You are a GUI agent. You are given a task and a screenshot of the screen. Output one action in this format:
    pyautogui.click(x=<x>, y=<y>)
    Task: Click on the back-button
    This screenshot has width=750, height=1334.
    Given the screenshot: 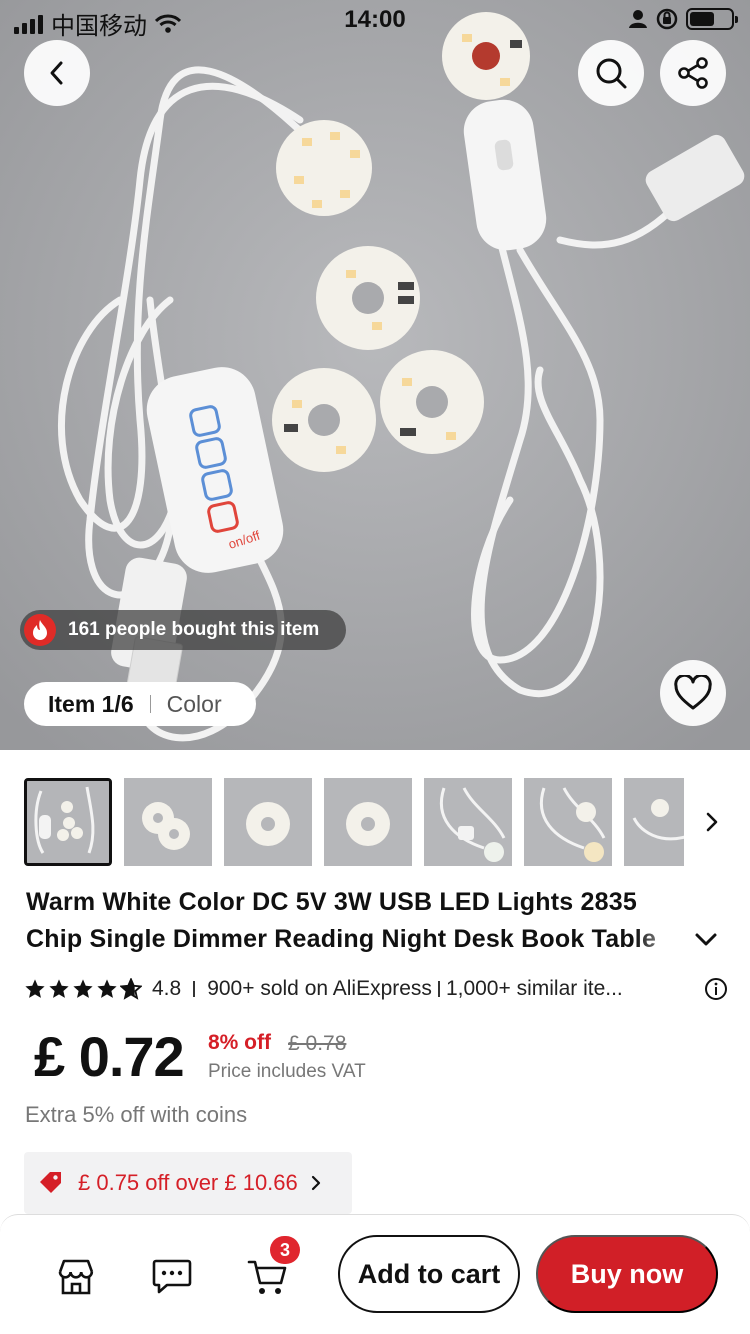 What is the action you would take?
    pyautogui.click(x=57, y=73)
    